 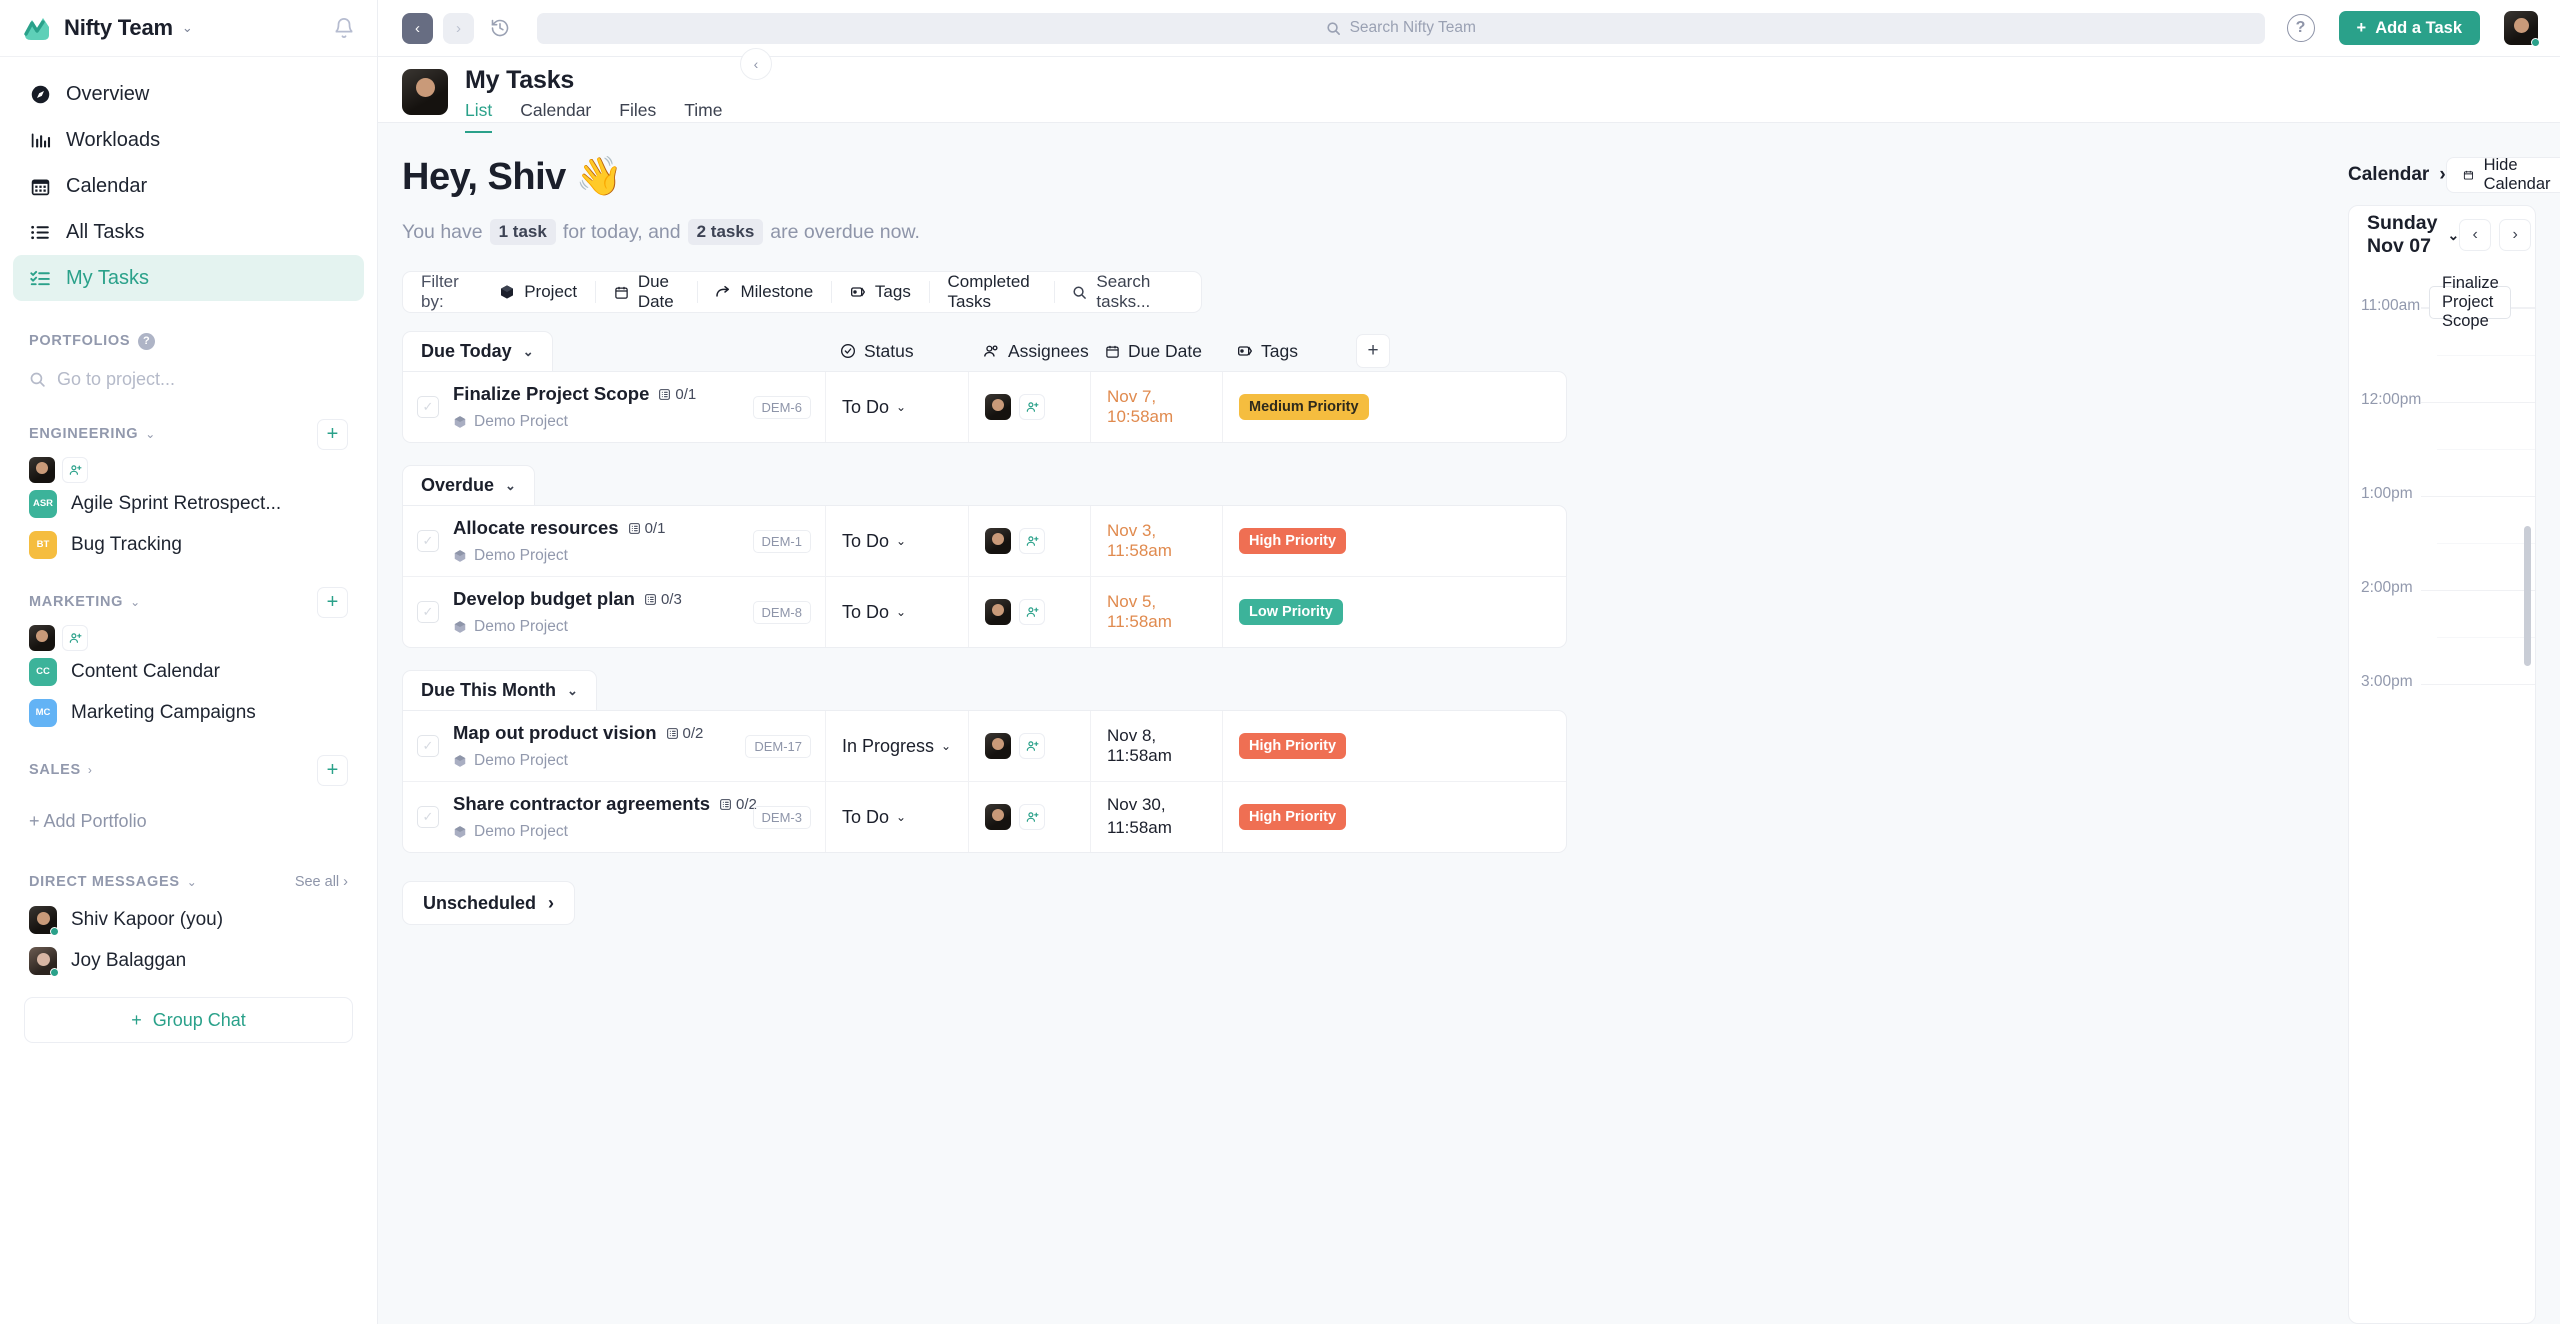 What do you see at coordinates (458, 28) in the screenshot?
I see `nav-forward-button: ›` at bounding box center [458, 28].